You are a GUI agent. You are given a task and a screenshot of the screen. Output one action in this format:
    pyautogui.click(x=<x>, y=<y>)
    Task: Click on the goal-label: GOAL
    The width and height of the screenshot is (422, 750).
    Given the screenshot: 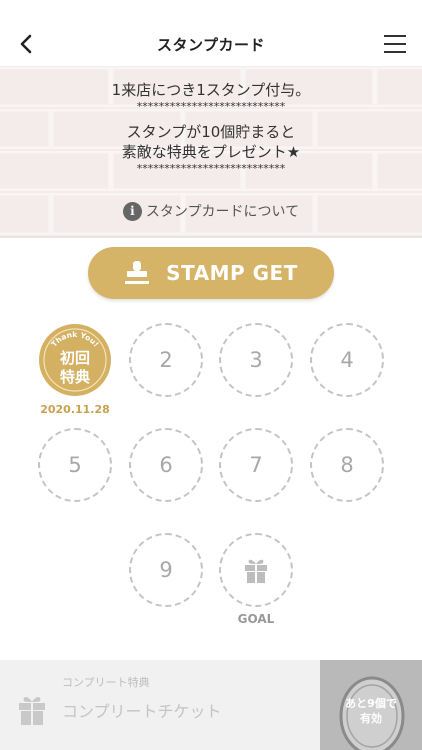 What is the action you would take?
    pyautogui.click(x=256, y=619)
    